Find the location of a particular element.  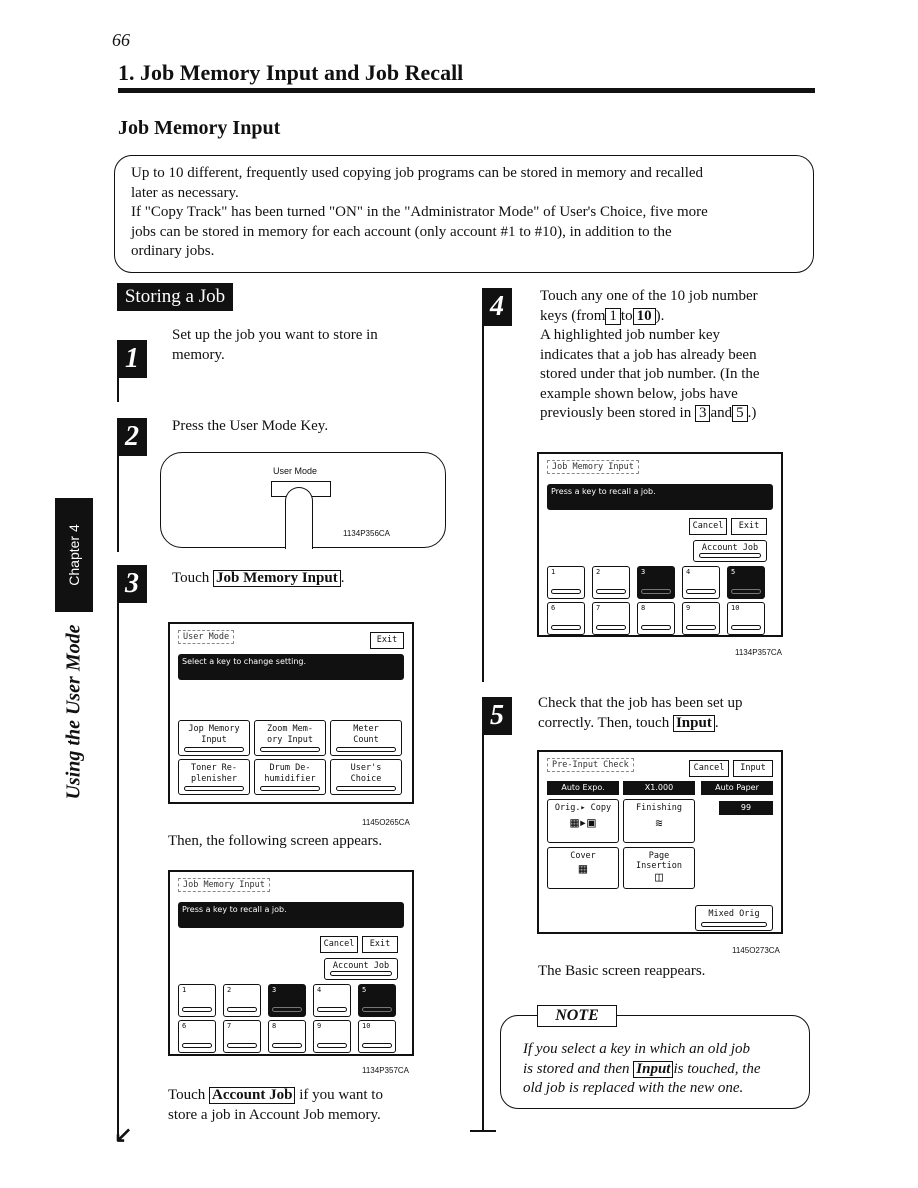

job-memory-input-button: Jop Memory Input is located at coordinates (214, 738).